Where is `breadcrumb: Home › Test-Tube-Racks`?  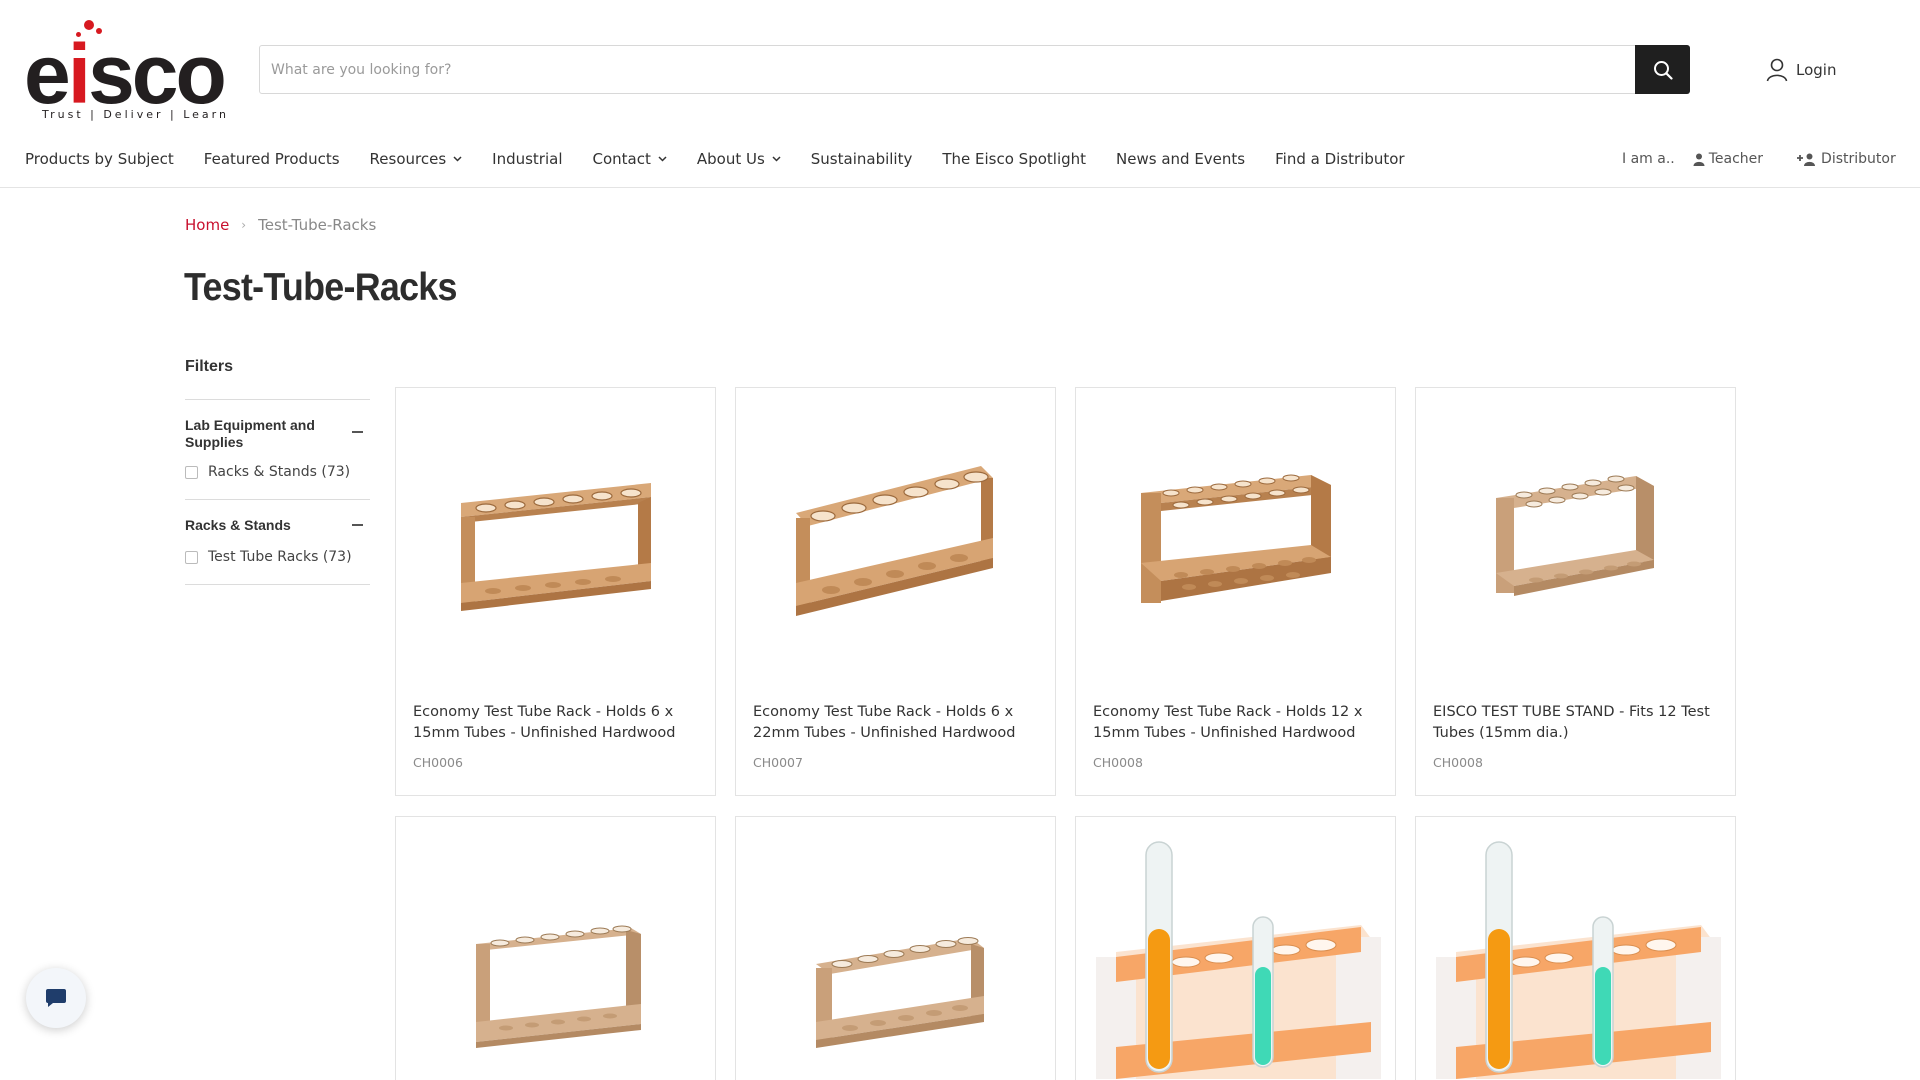 breadcrumb: Home › Test-Tube-Racks is located at coordinates (280, 225).